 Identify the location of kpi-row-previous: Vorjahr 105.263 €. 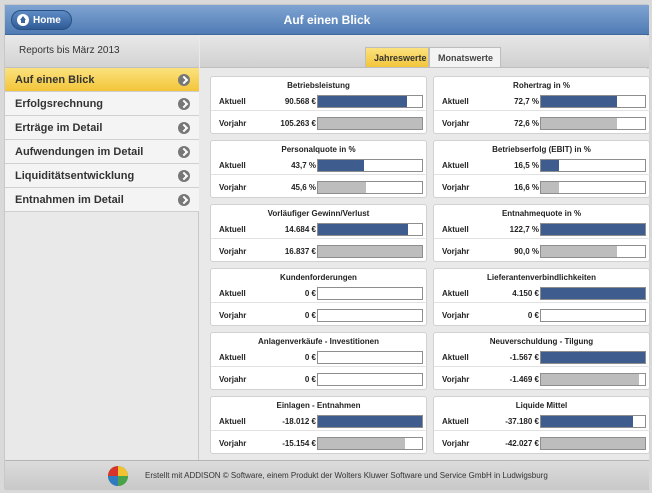
(319, 124).